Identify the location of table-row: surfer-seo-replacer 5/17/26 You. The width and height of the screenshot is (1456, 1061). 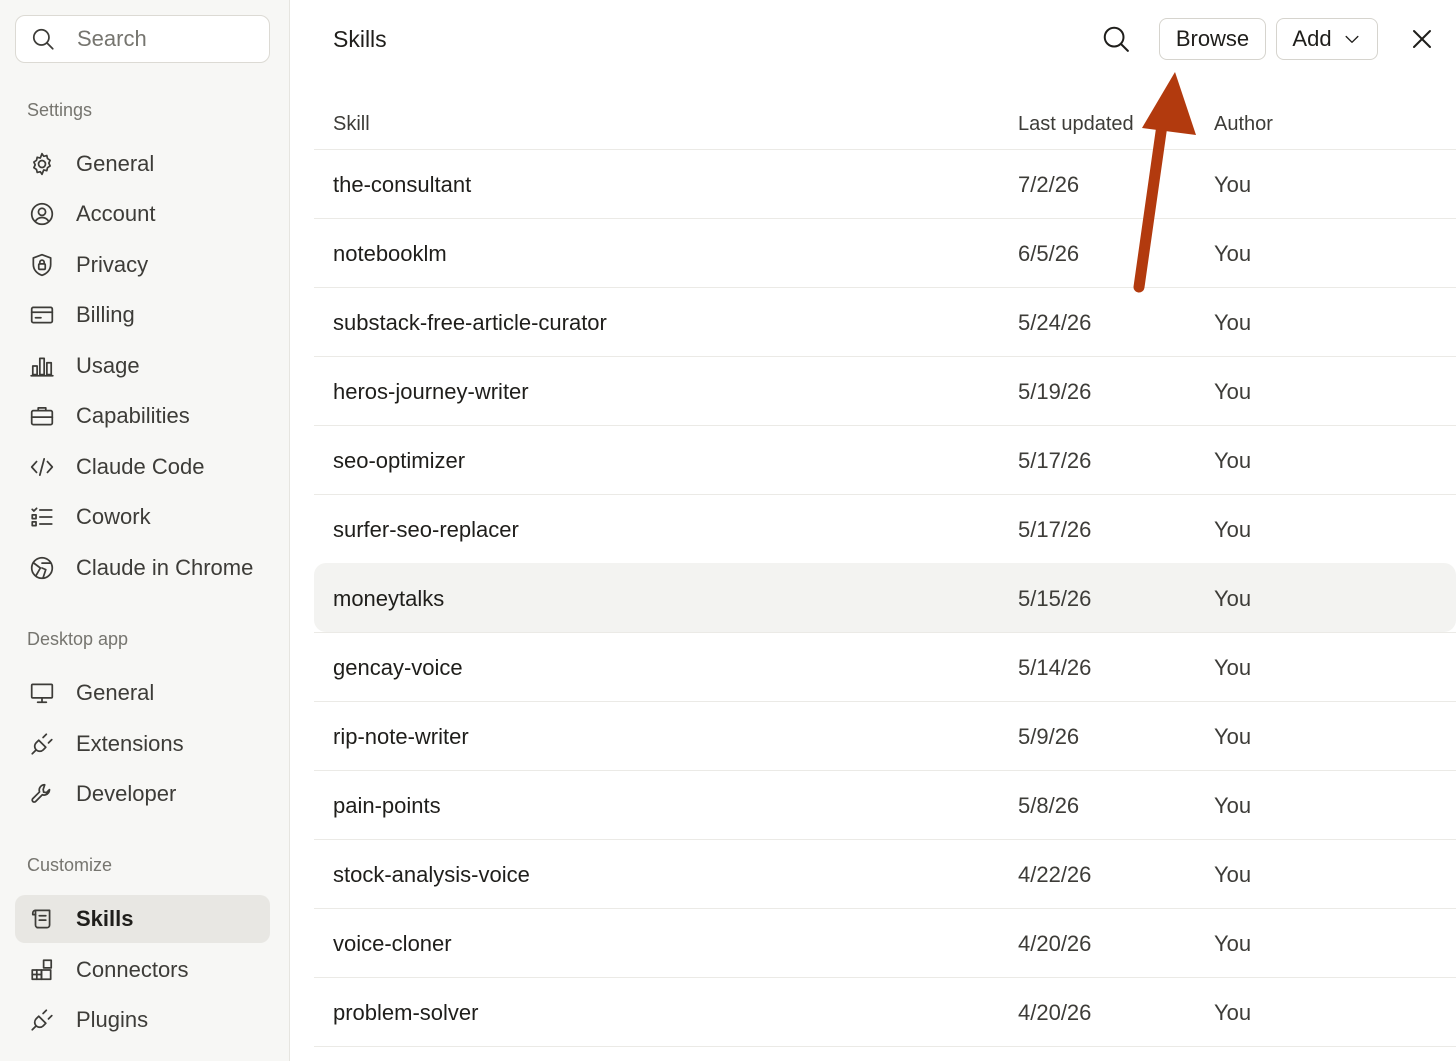
(885, 528).